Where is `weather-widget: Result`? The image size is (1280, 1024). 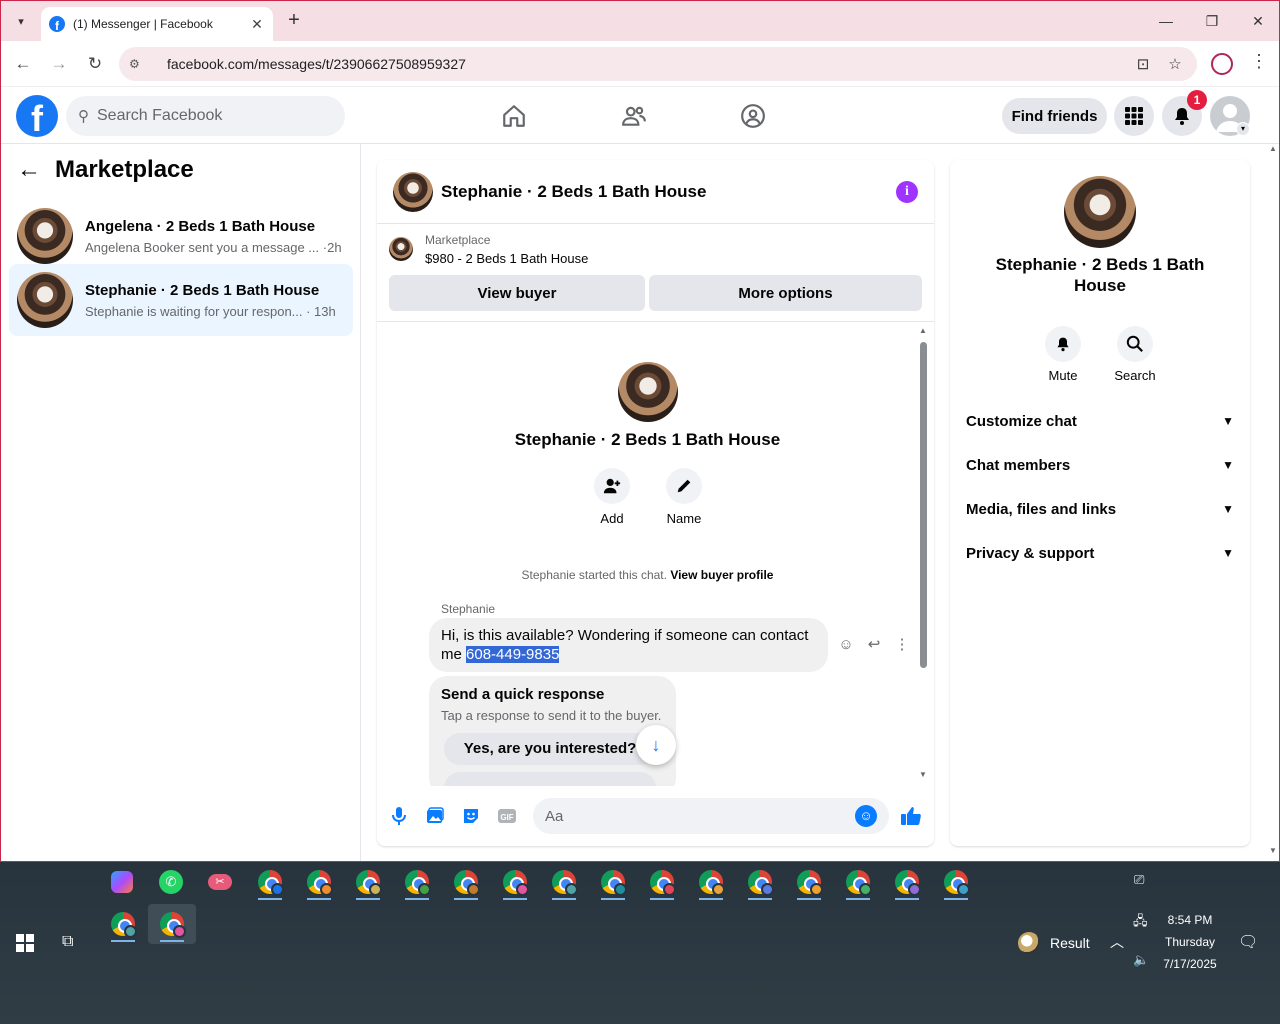
weather-widget: Result is located at coordinates (1054, 943).